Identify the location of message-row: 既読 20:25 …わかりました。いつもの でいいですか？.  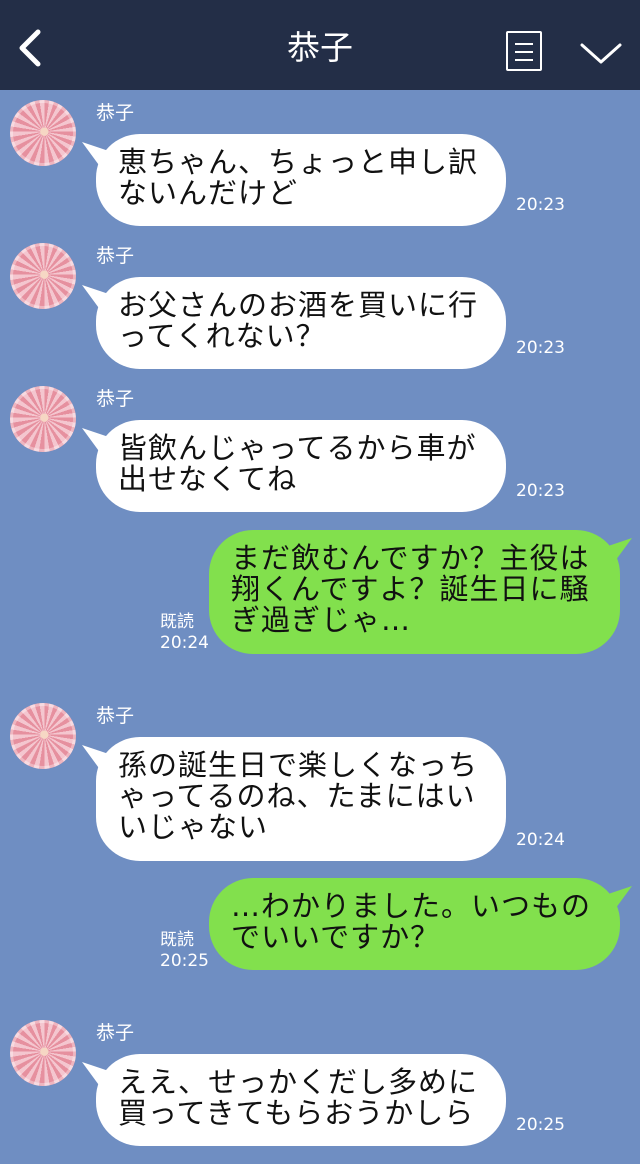
(320, 928).